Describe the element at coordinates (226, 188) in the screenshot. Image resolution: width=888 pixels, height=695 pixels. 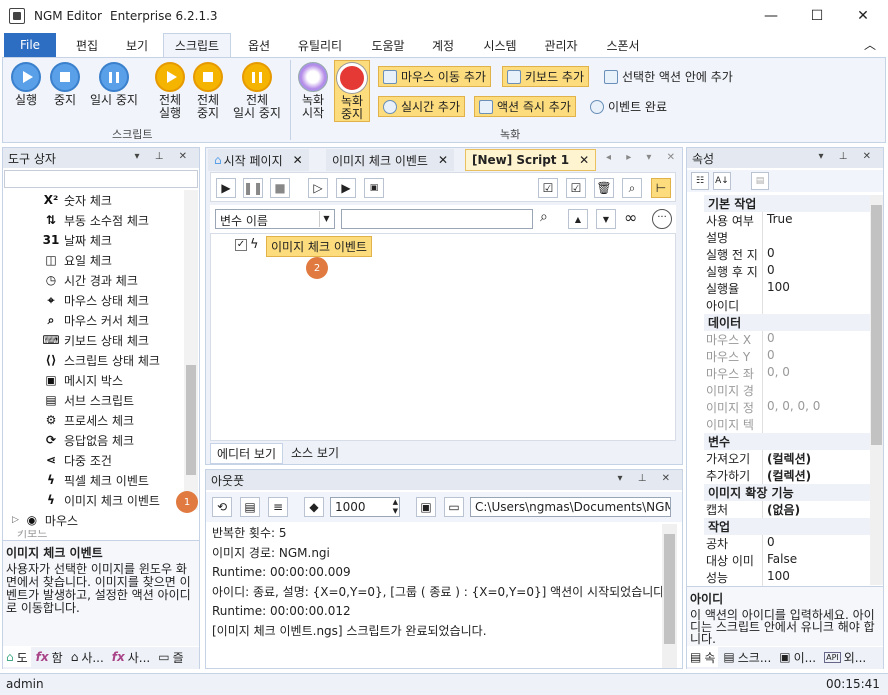
I see `editor-play-icon: ▶` at that location.